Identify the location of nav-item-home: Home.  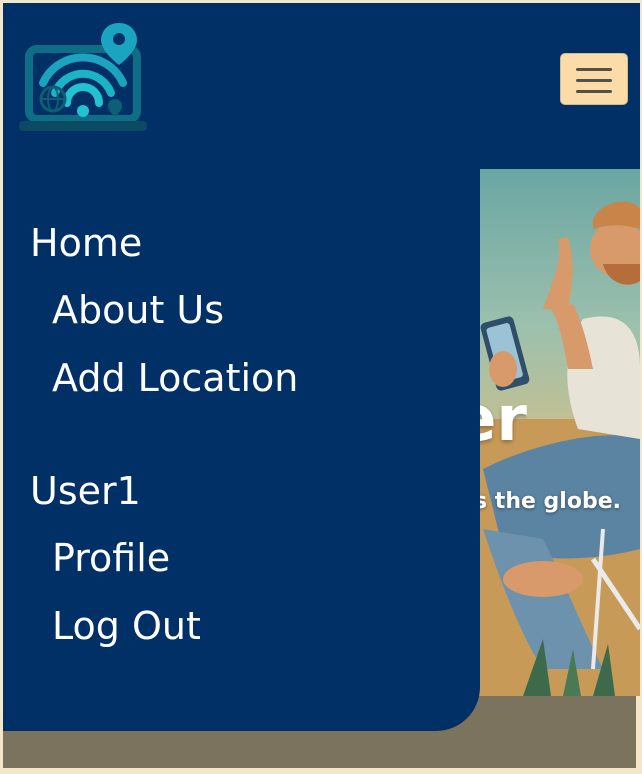
(86, 243).